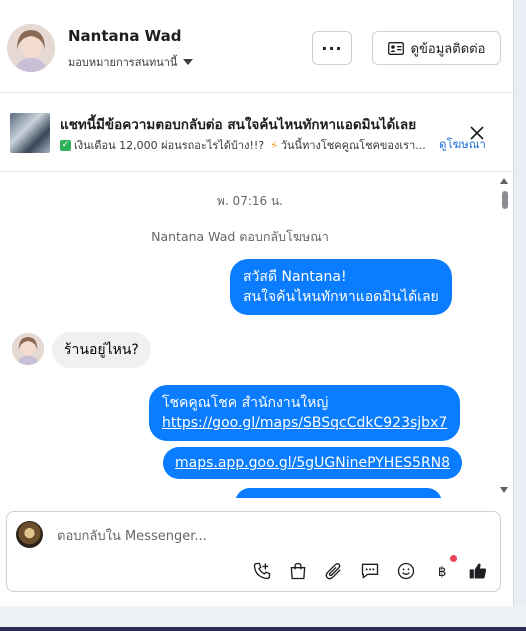 Image resolution: width=526 pixels, height=631 pixels. What do you see at coordinates (125, 36) in the screenshot?
I see `contact-name: Nantana Wad` at bounding box center [125, 36].